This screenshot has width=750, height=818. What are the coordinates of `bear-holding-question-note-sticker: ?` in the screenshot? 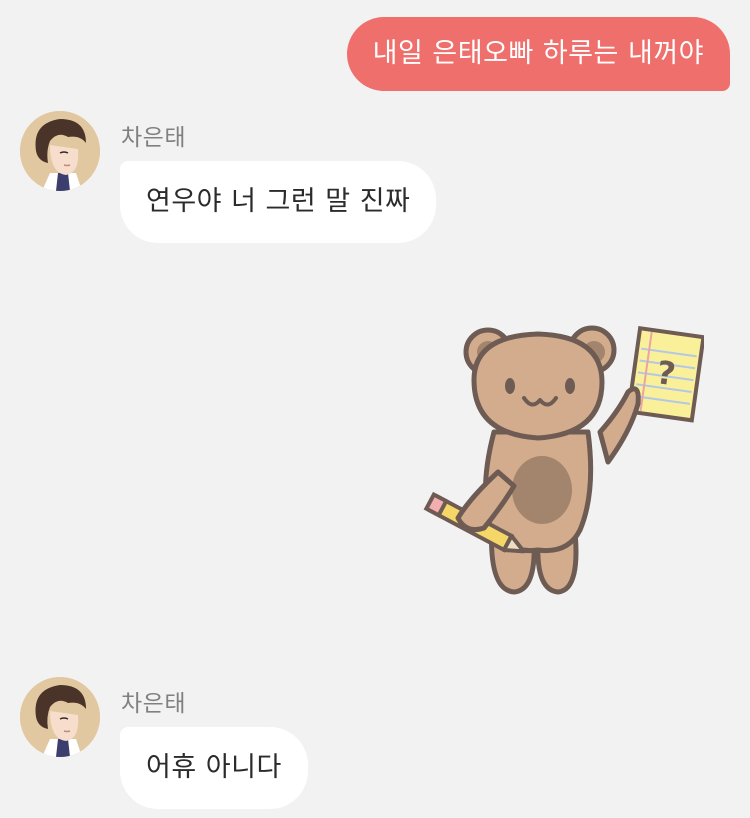 It's located at (562, 460).